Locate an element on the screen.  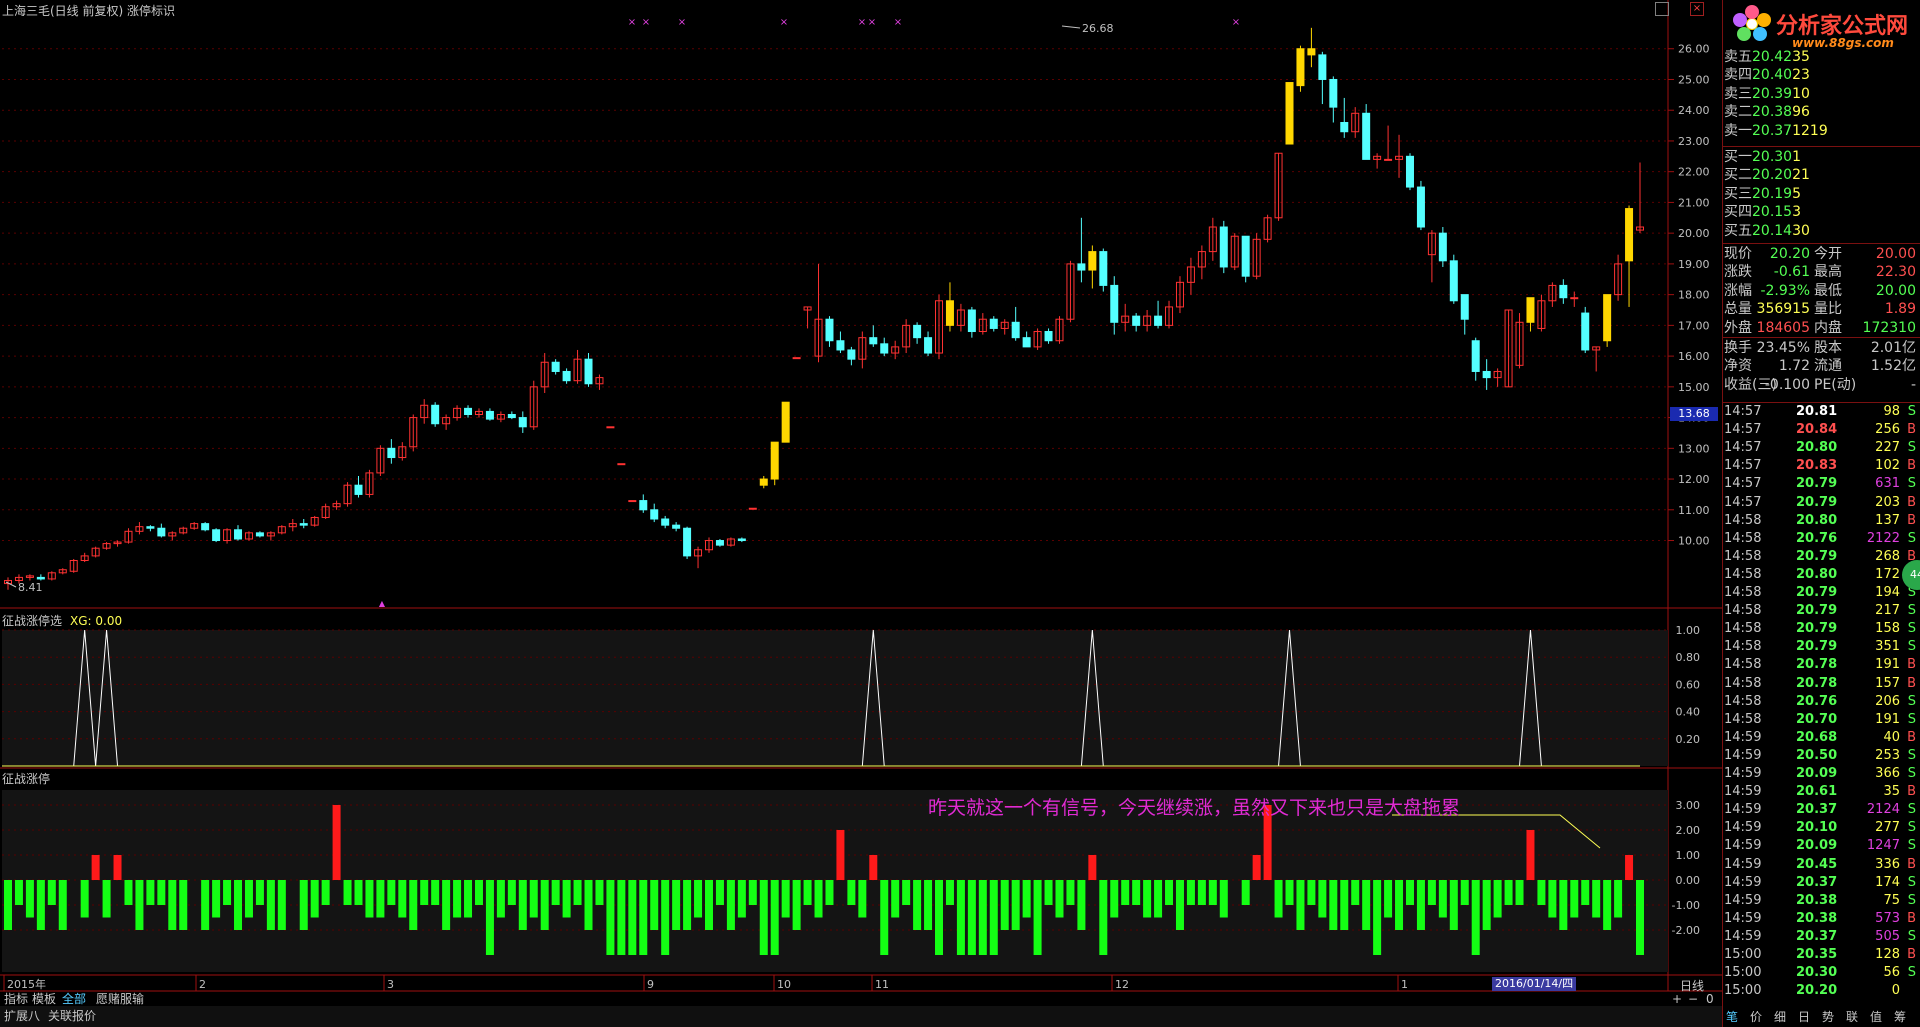
y-tick-label: 22.00 is located at coordinates (1694, 172).